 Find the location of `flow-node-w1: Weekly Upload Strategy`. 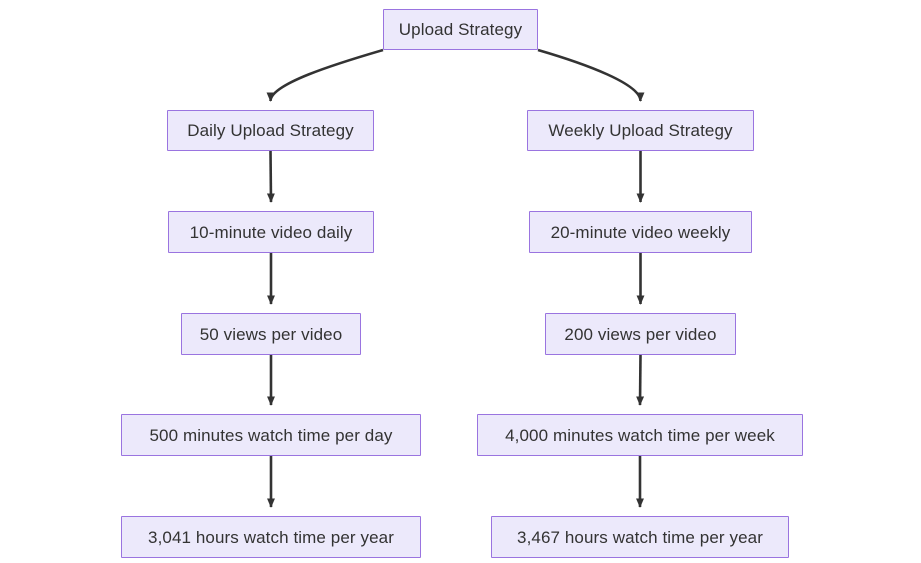

flow-node-w1: Weekly Upload Strategy is located at coordinates (640, 130).